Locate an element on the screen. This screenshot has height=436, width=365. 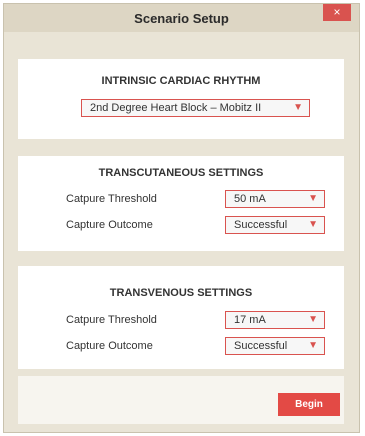
transvenous-threshold-label: Catpure Threshold is located at coordinates (111, 320).